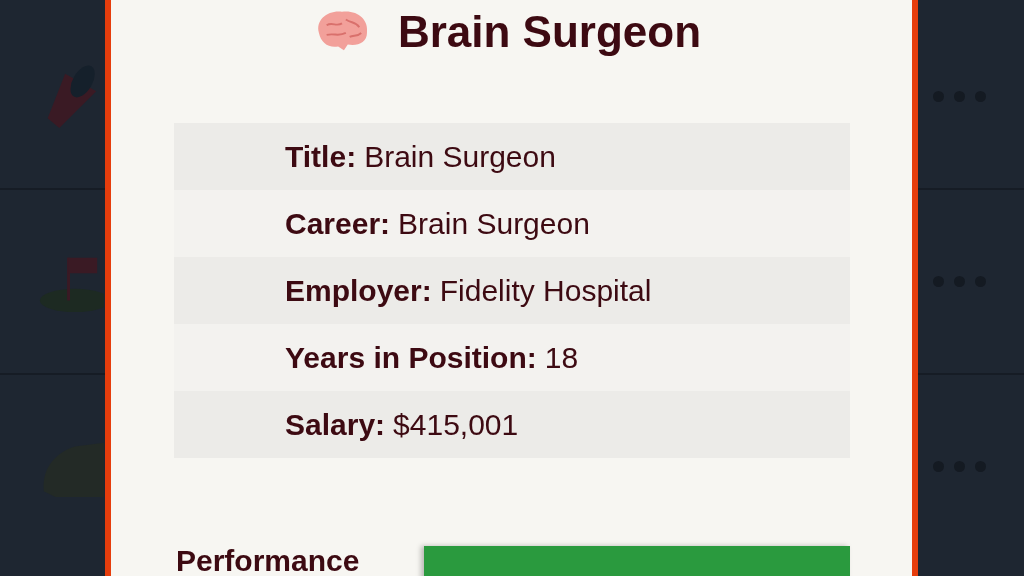 This screenshot has height=576, width=1024. I want to click on detail-label: Title:, so click(321, 156).